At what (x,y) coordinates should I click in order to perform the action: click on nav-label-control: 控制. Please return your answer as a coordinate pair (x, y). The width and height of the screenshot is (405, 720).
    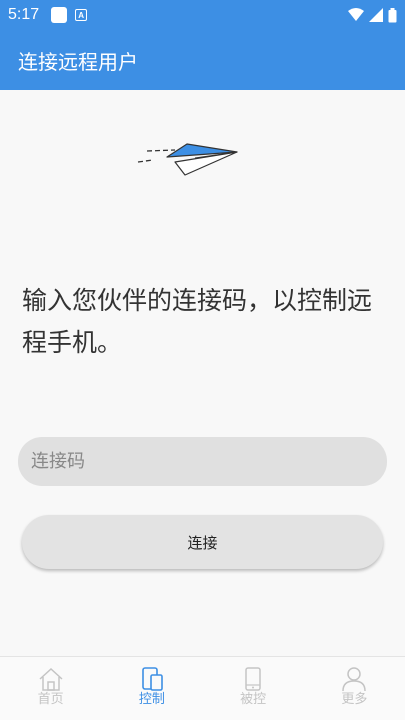
    Looking at the image, I should click on (151, 699).